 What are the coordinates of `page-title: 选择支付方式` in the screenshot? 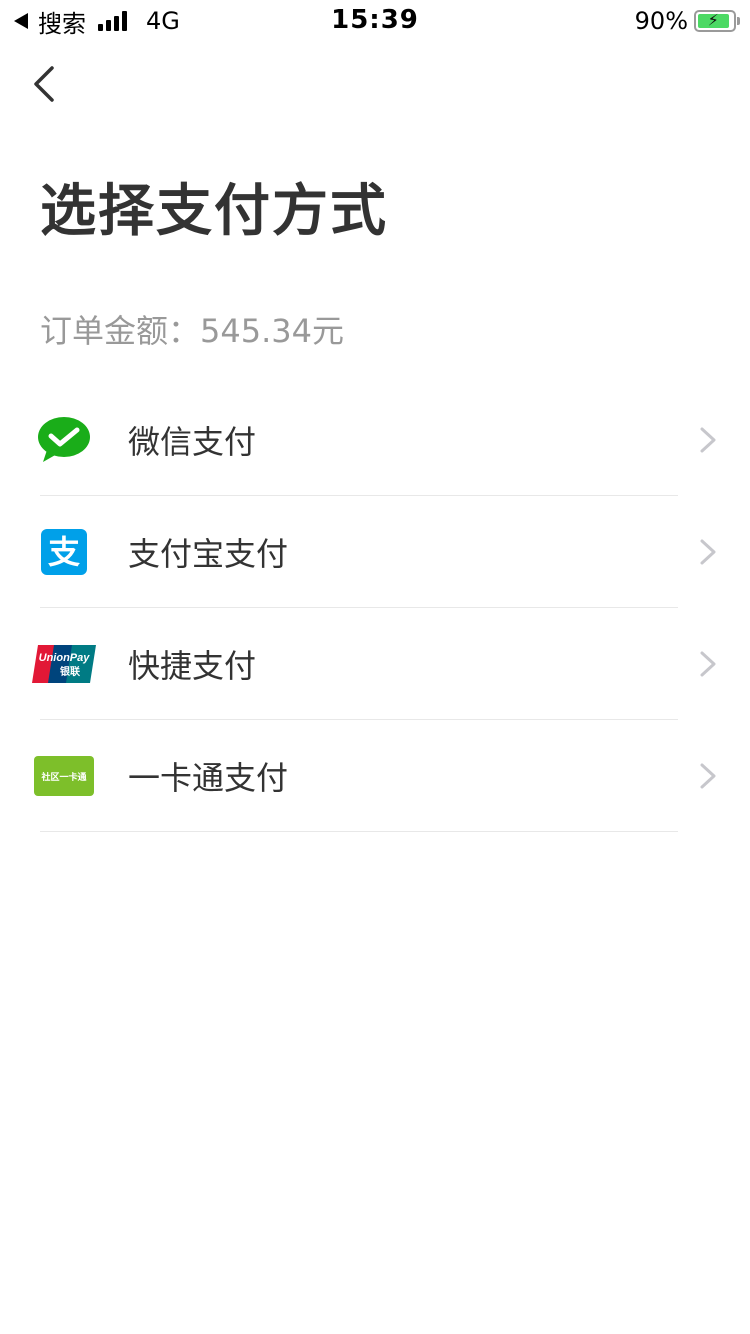 It's located at (214, 211).